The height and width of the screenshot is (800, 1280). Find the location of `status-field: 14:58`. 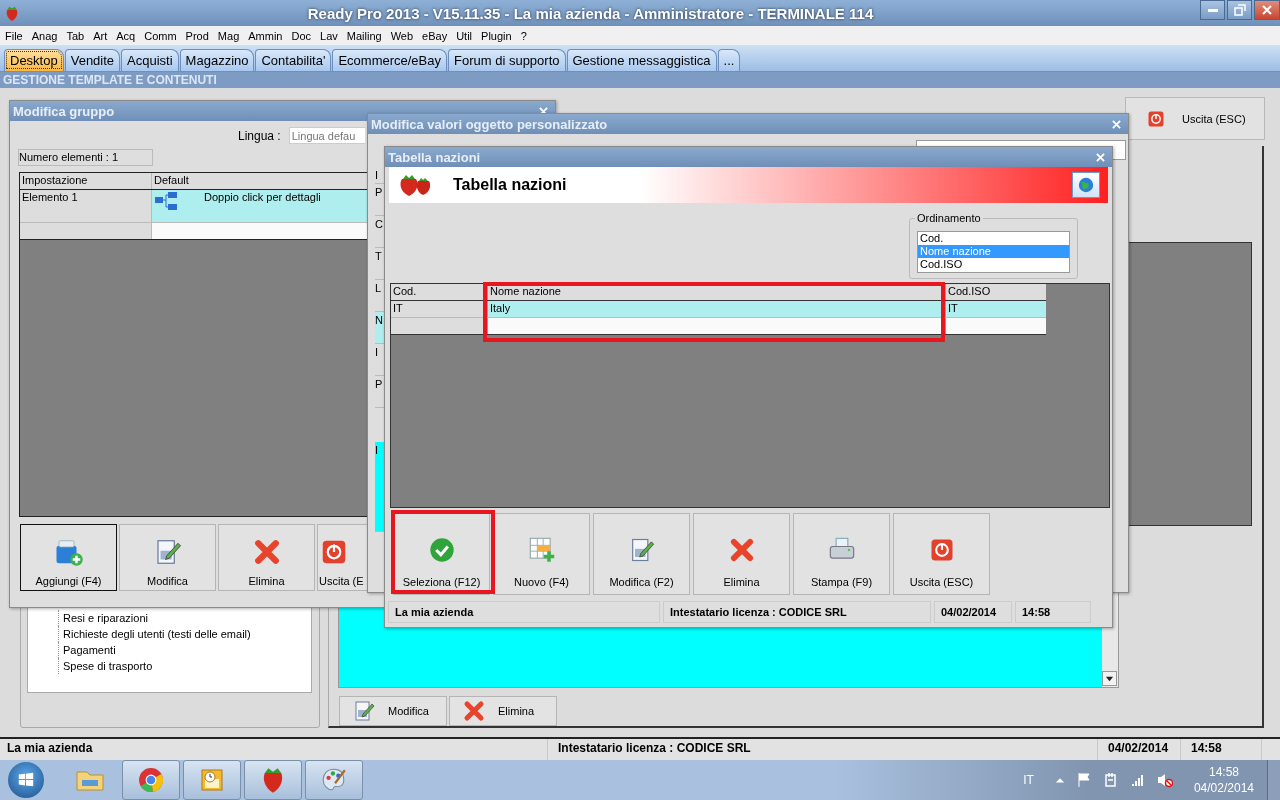

status-field: 14:58 is located at coordinates (1053, 612).